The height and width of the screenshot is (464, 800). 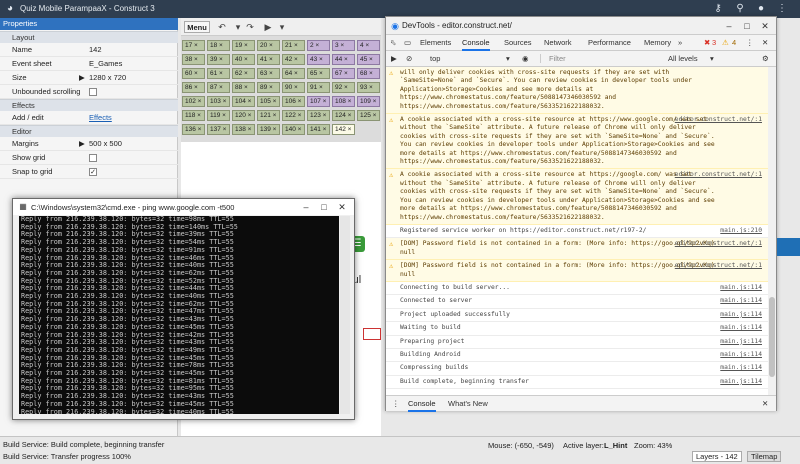 I want to click on section-editor: Editor, so click(x=89, y=131).